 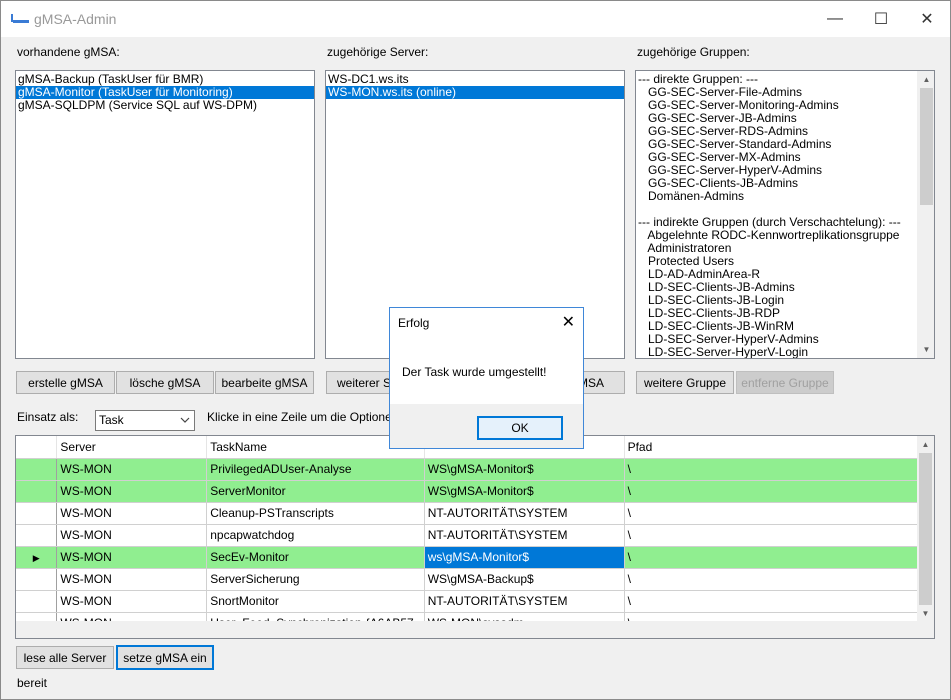 I want to click on table-row: WS-MON npcapwatchdog NT-AUTORITÄT\SYSTEM \, so click(x=475, y=535).